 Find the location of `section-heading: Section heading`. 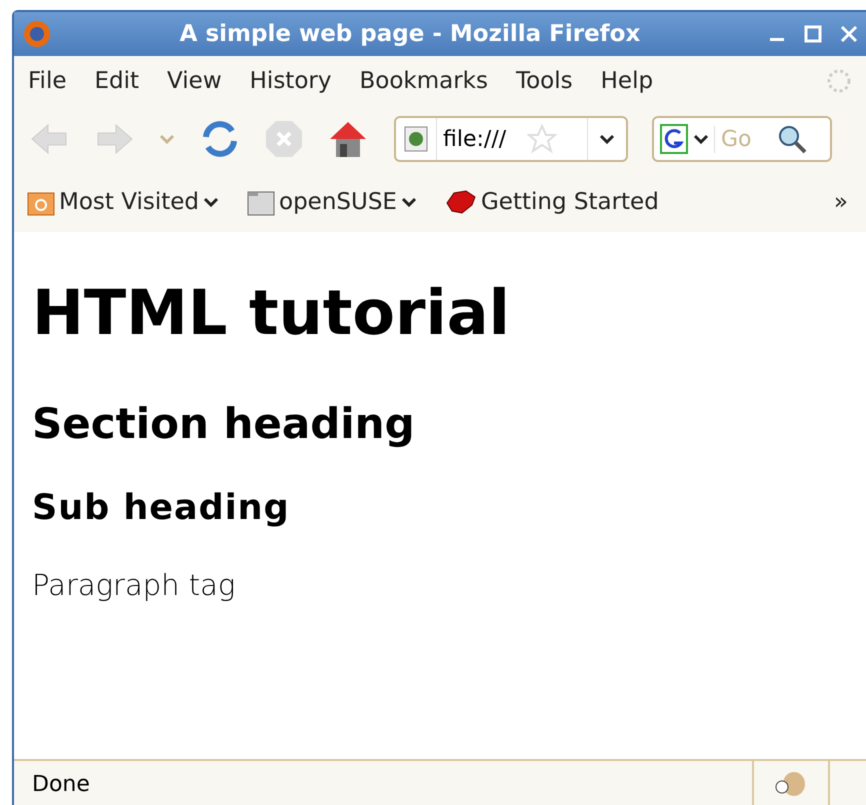

section-heading: Section heading is located at coordinates (224, 423).